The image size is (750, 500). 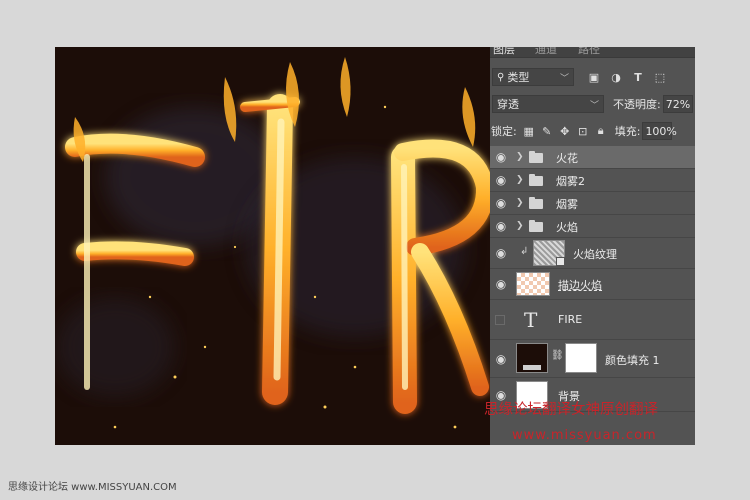 I want to click on layer-name: FIRE, so click(x=570, y=319).